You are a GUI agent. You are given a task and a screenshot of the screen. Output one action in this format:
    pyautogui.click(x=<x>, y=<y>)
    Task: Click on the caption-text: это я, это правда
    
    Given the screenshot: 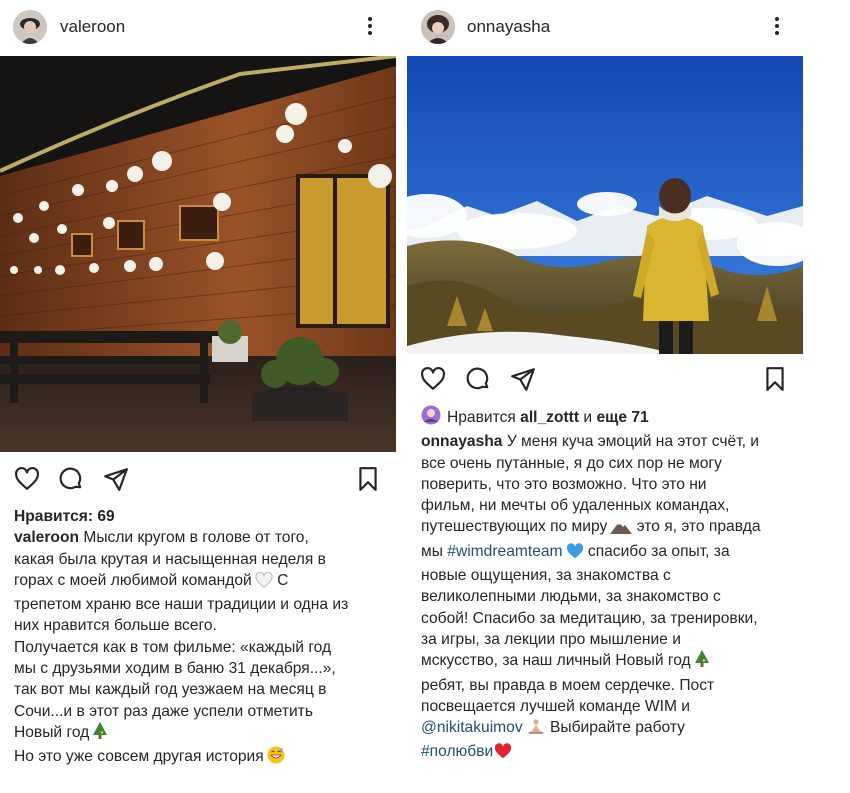 What is the action you would take?
    pyautogui.click(x=698, y=527)
    